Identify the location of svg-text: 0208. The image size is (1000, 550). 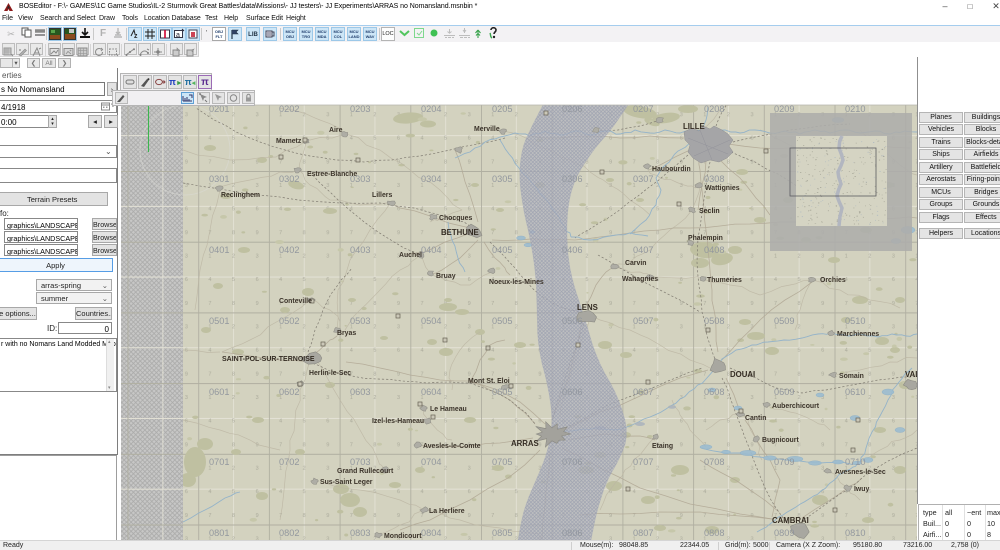
(714, 109).